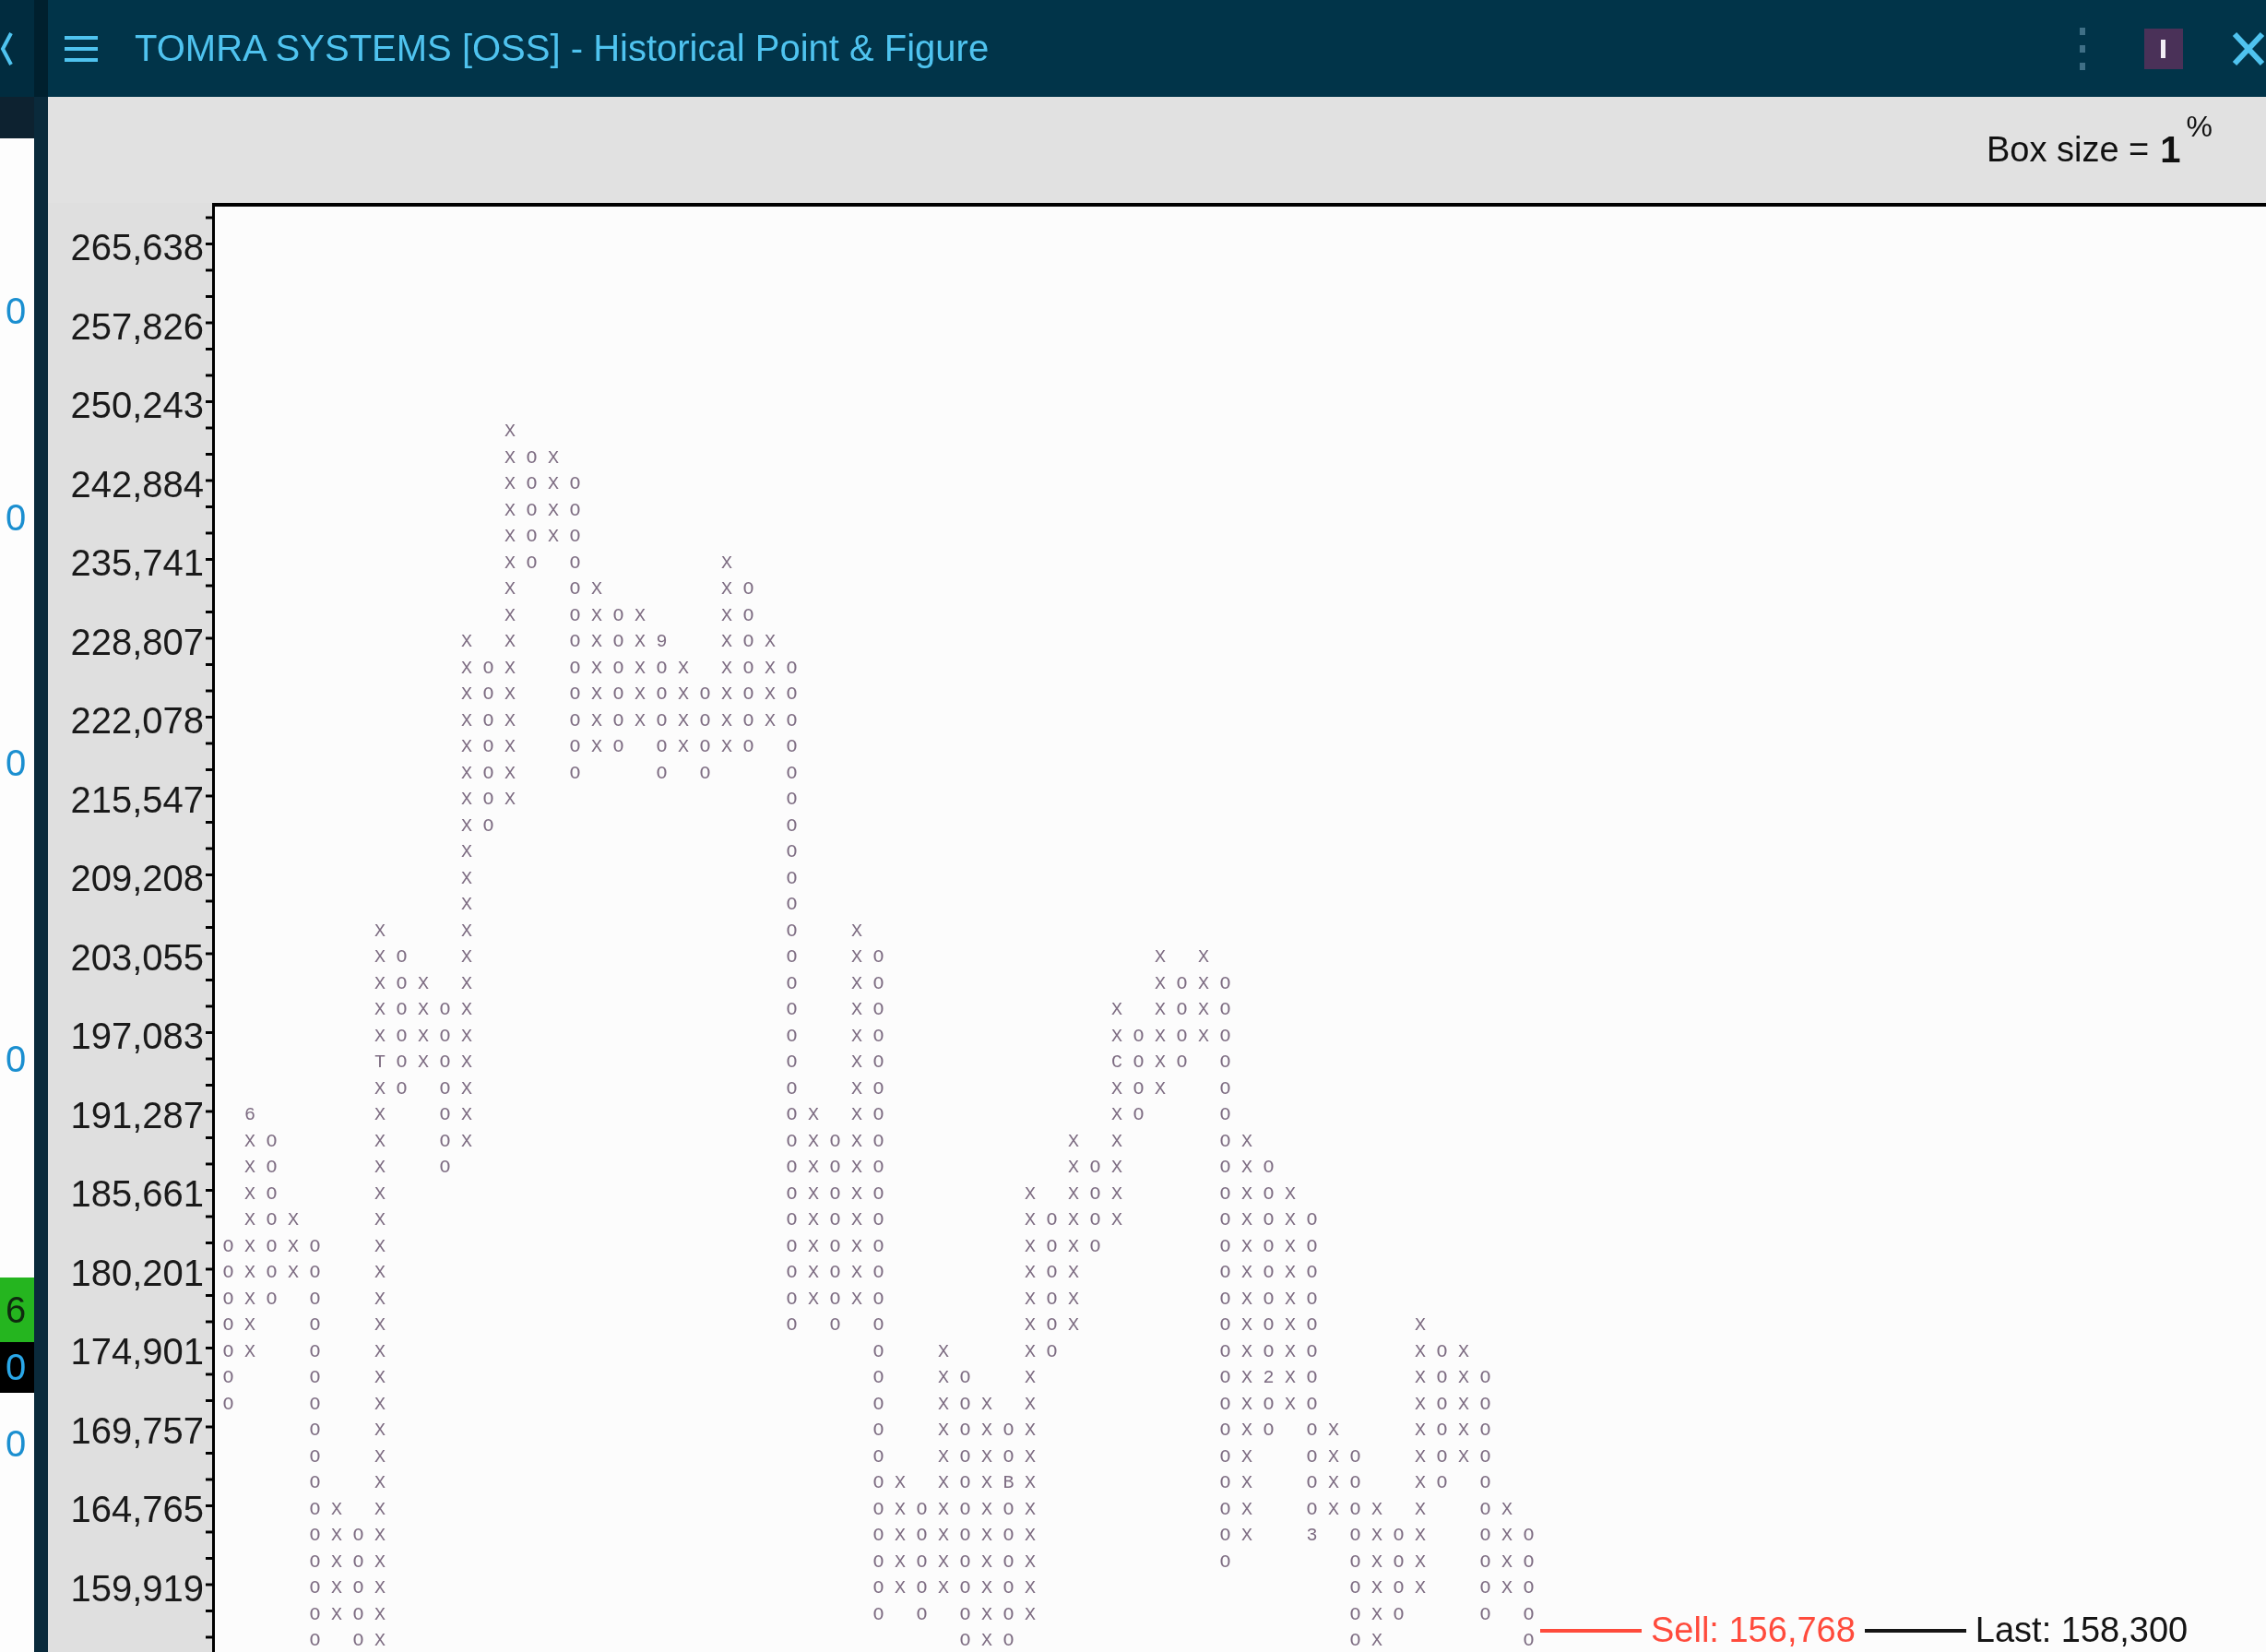  What do you see at coordinates (634, 615) in the screenshot?
I see `point-figure-row-text: X OXOX XO` at bounding box center [634, 615].